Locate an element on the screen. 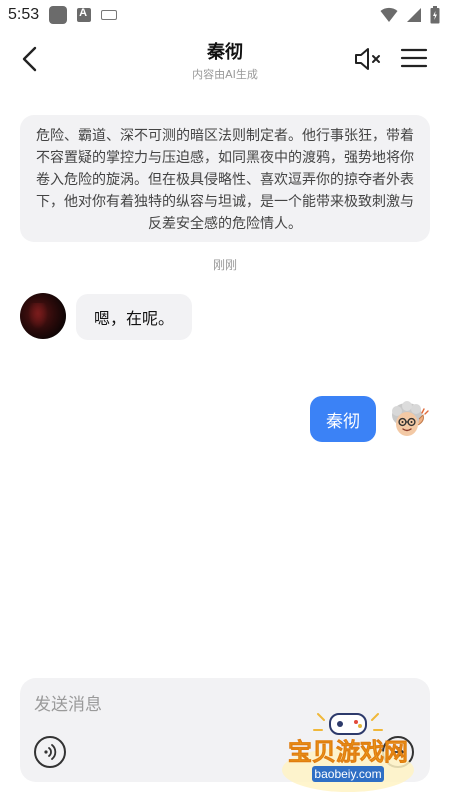  message-timestamp: 刚刚 is located at coordinates (224, 265).